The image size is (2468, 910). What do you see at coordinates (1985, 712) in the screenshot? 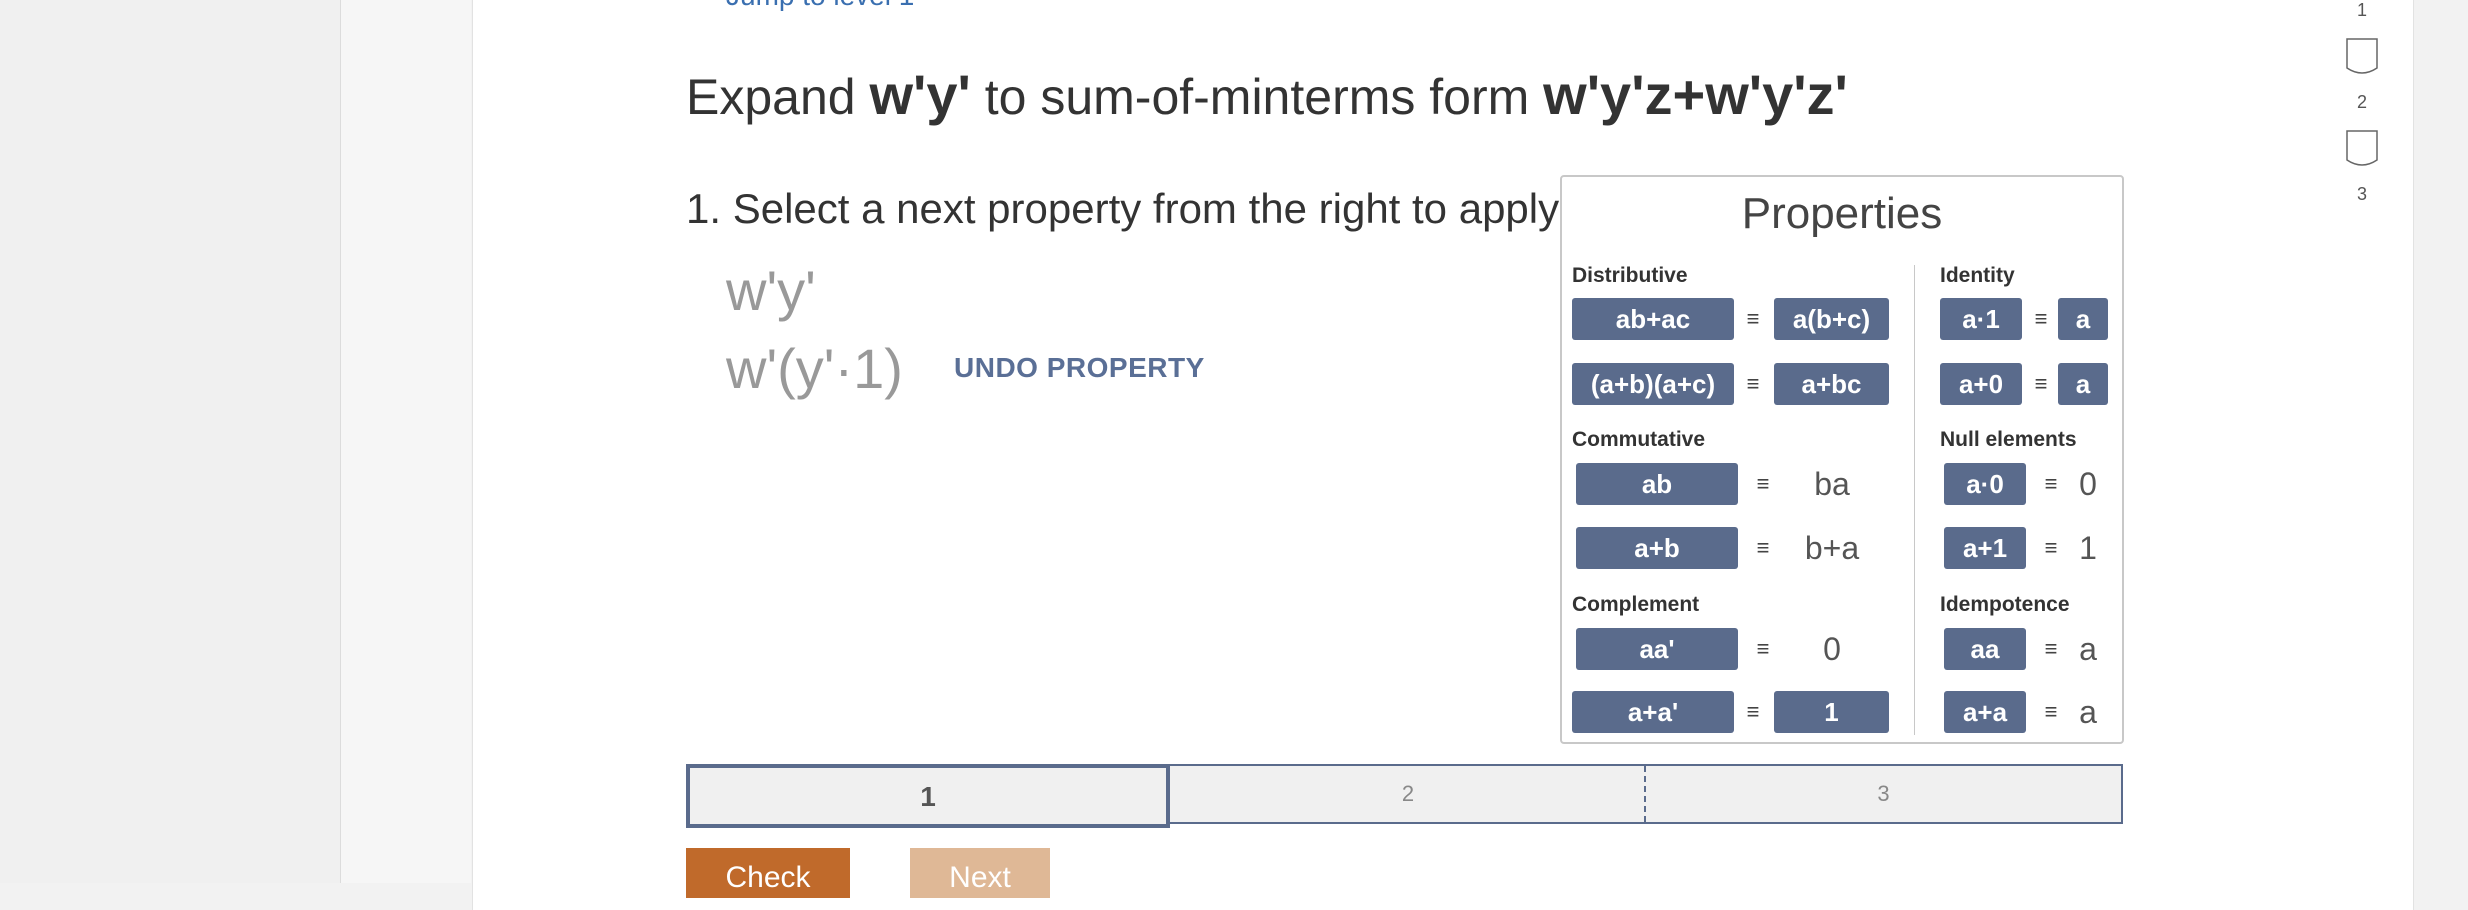
I see `idempotence-r2-left-chip: a+a` at bounding box center [1985, 712].